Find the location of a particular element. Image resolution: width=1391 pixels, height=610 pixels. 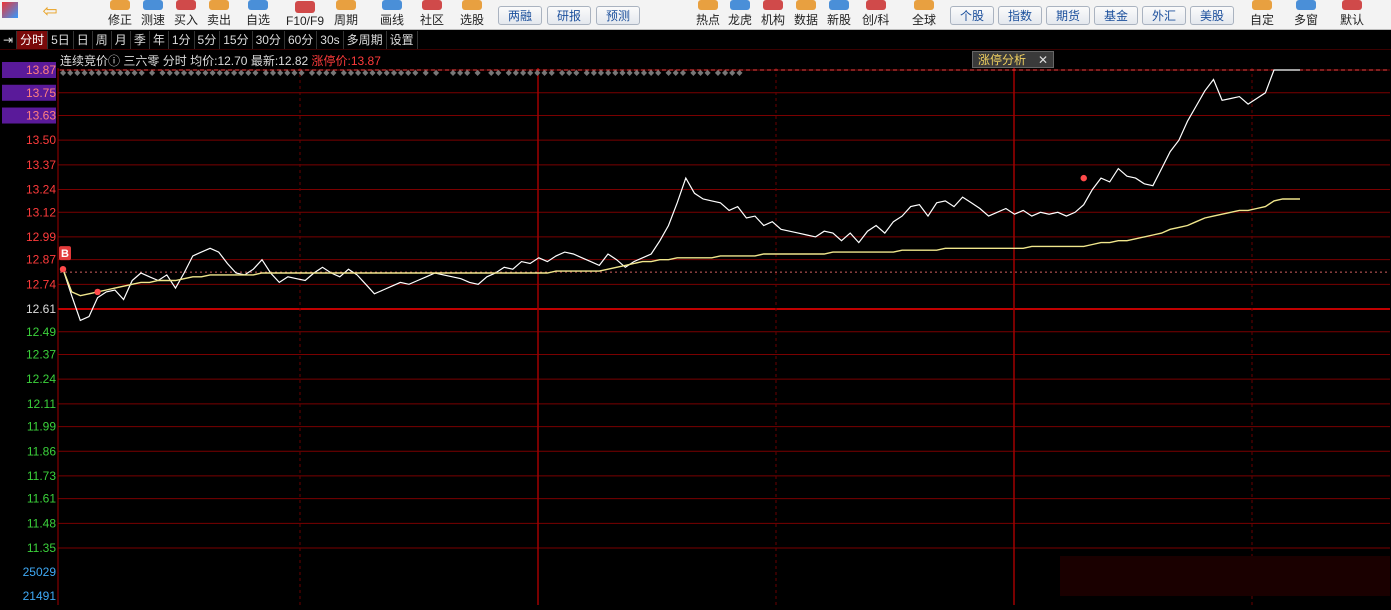

toolbar-item-0-items_far: 自定 is located at coordinates (1262, 15).